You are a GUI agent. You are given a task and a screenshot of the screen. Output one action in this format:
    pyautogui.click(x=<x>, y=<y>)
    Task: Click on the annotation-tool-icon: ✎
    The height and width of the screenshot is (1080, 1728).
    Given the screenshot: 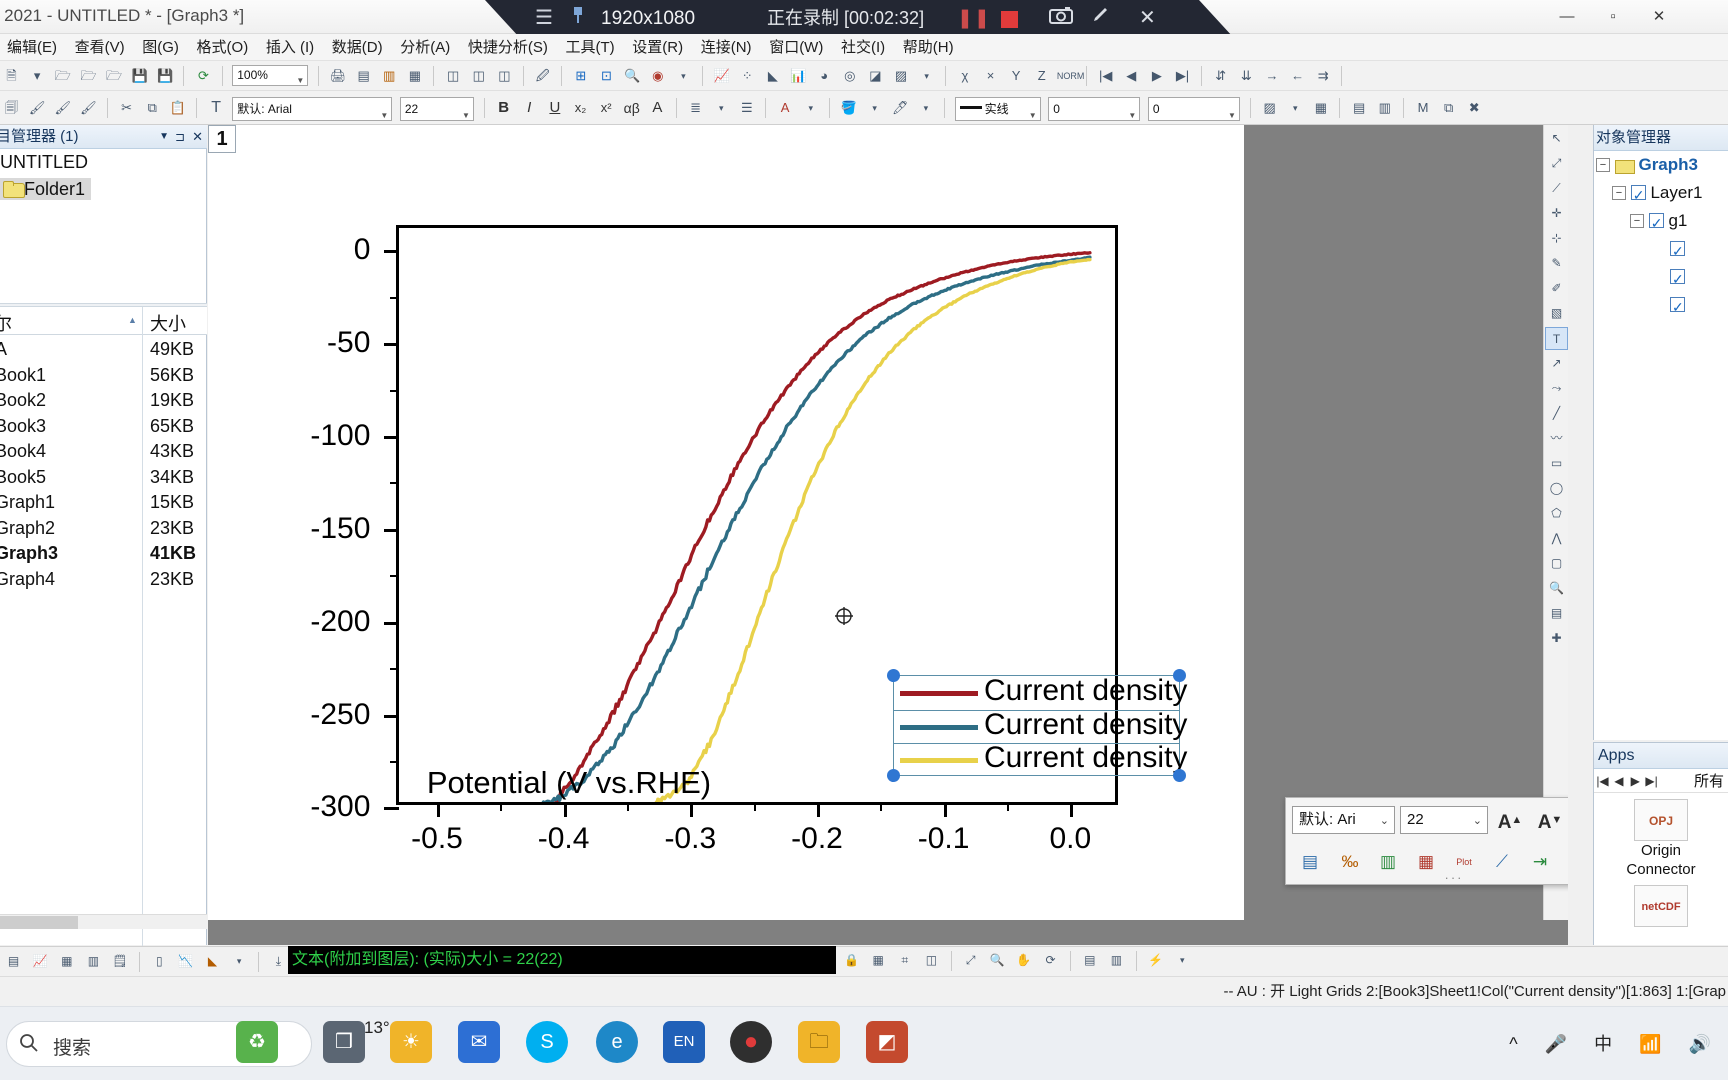 What is the action you would take?
    pyautogui.click(x=1556, y=263)
    